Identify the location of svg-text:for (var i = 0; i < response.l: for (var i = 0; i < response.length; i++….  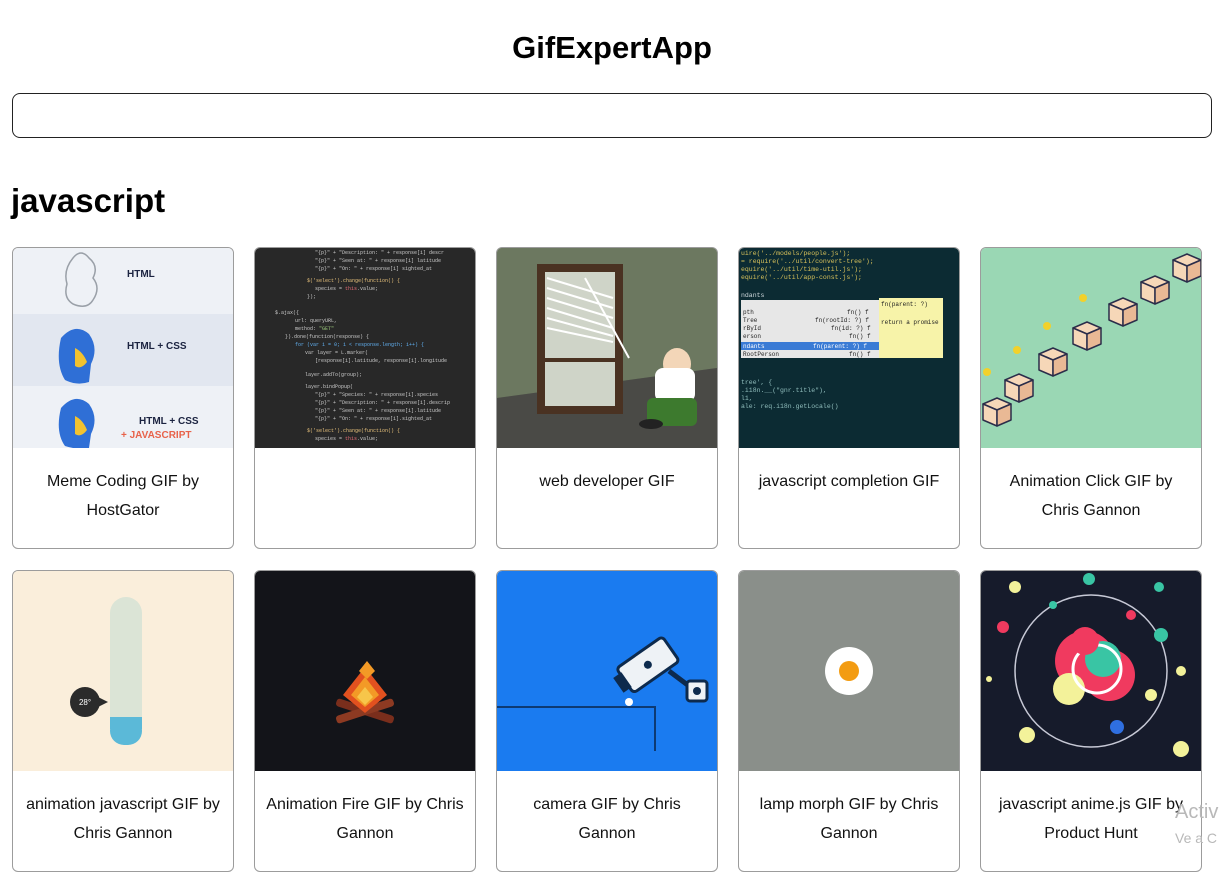
(359, 345).